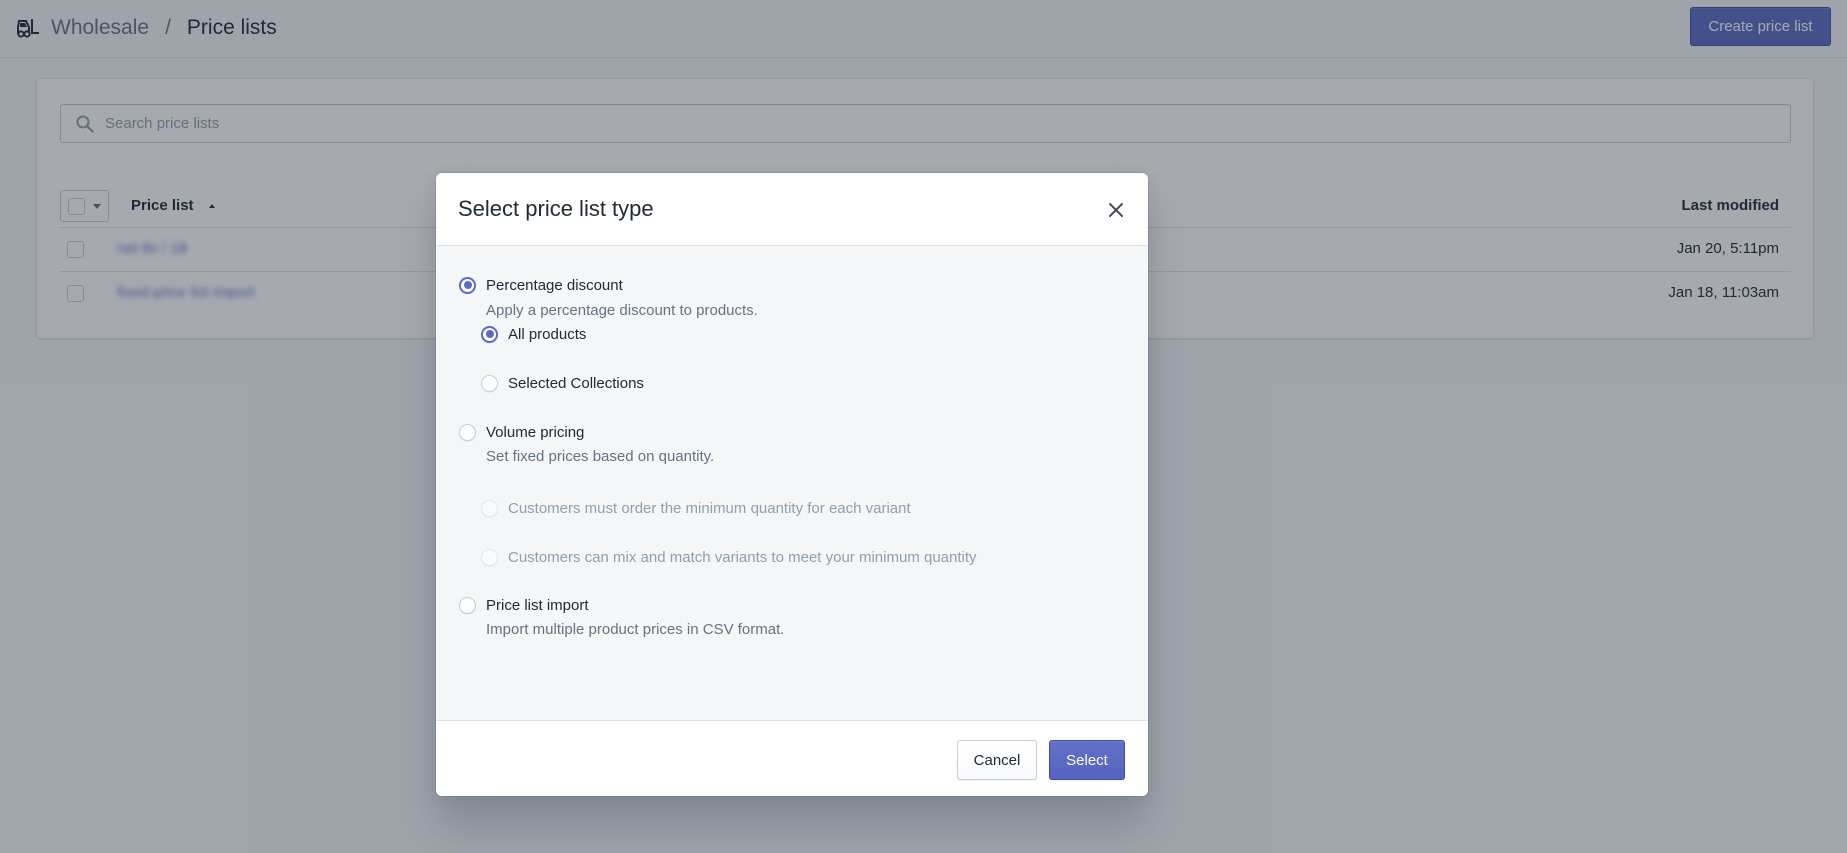 Image resolution: width=1847 pixels, height=853 pixels. What do you see at coordinates (467, 285) in the screenshot?
I see `radio-percentage-discount` at bounding box center [467, 285].